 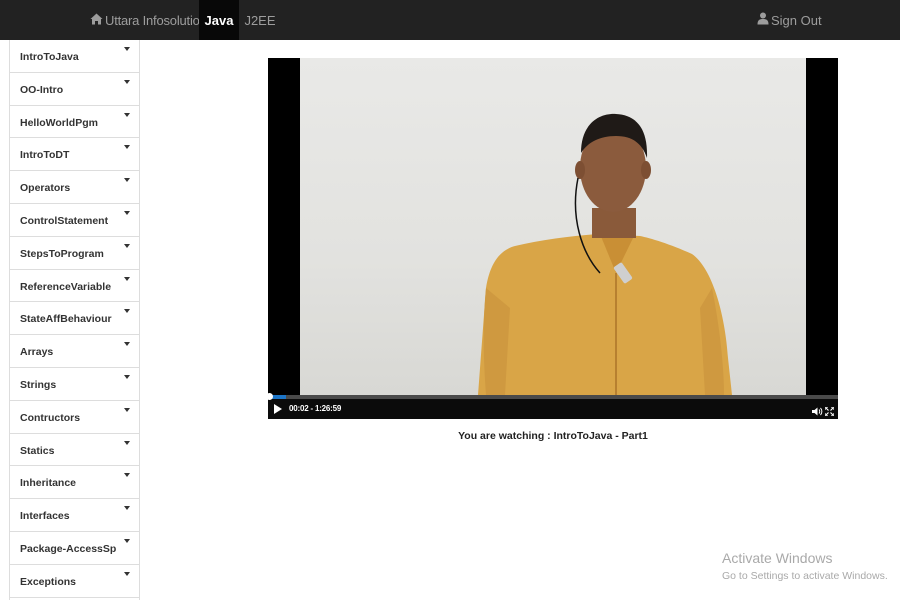 What do you see at coordinates (605, 254) in the screenshot?
I see `presenter-image` at bounding box center [605, 254].